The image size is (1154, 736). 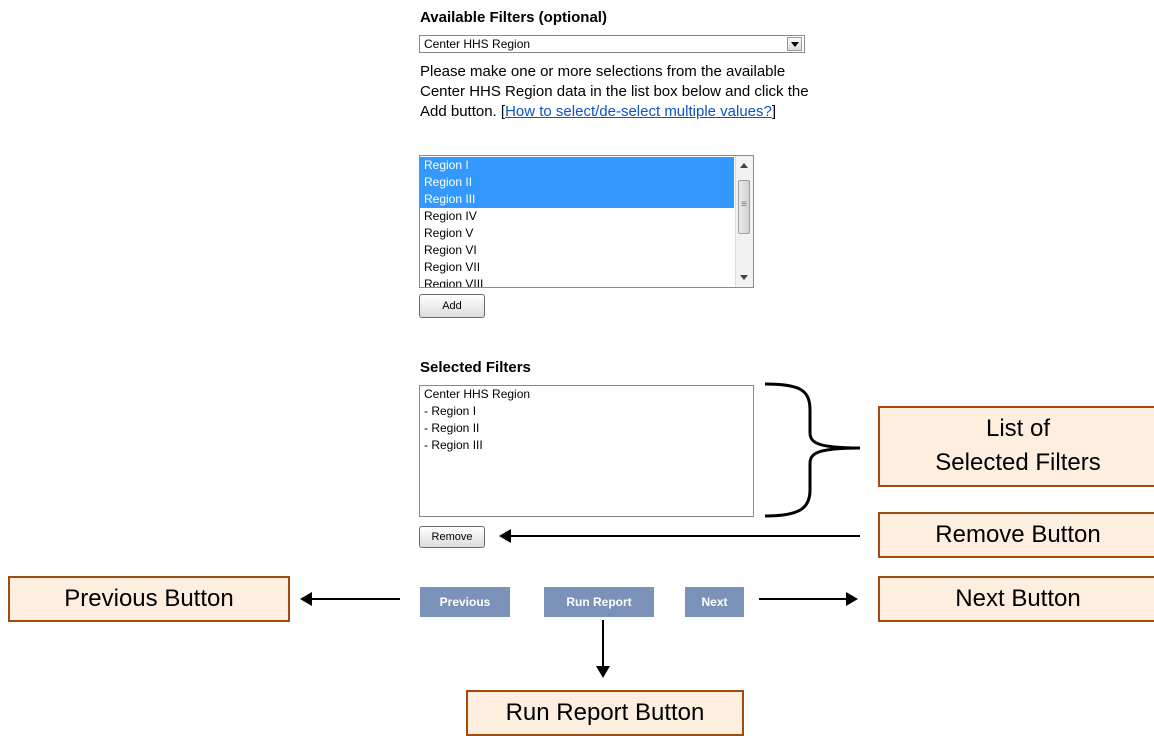 What do you see at coordinates (794, 44) in the screenshot?
I see `chevron-down-icon` at bounding box center [794, 44].